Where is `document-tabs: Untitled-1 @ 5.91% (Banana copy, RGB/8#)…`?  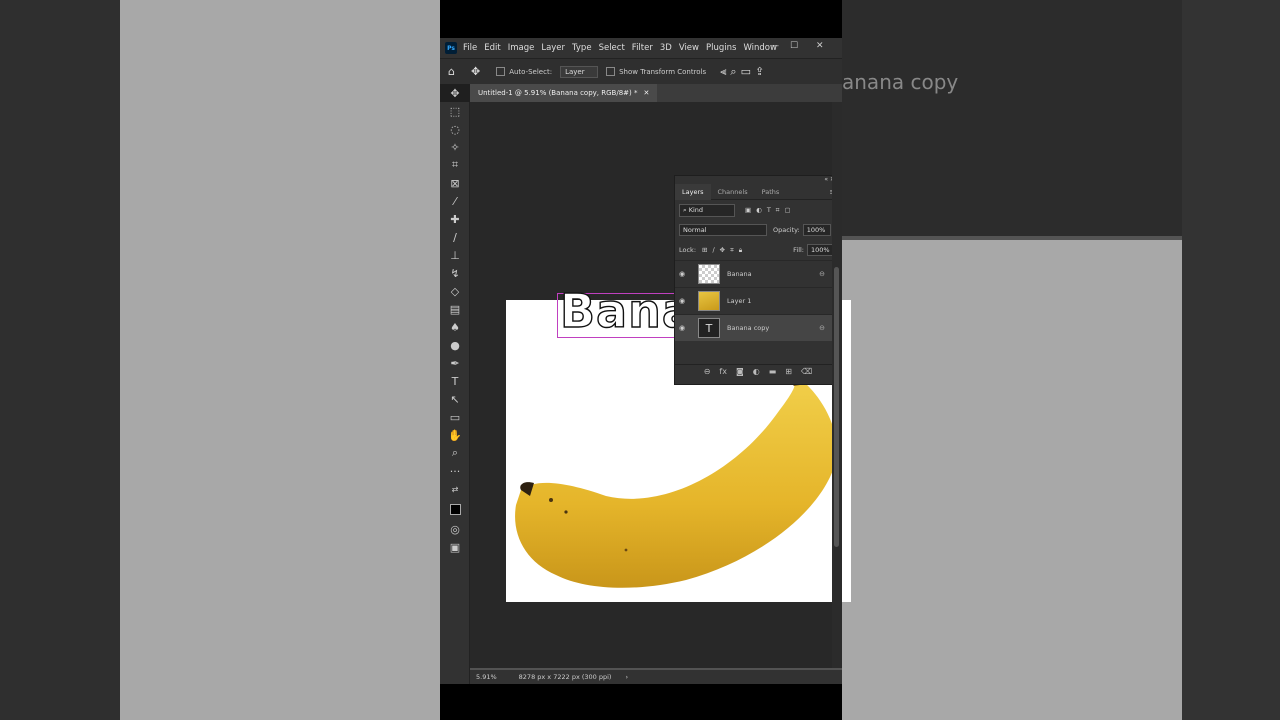 document-tabs: Untitled-1 @ 5.91% (Banana copy, RGB/8#)… is located at coordinates (656, 93).